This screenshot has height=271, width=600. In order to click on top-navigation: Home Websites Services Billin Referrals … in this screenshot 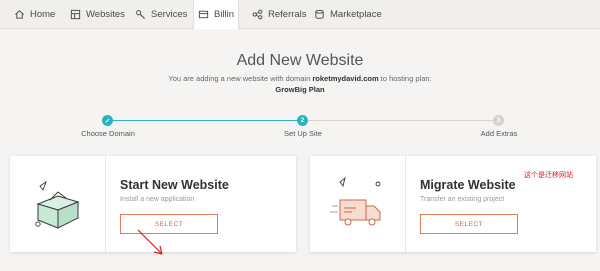, I will do `click(300, 14)`.